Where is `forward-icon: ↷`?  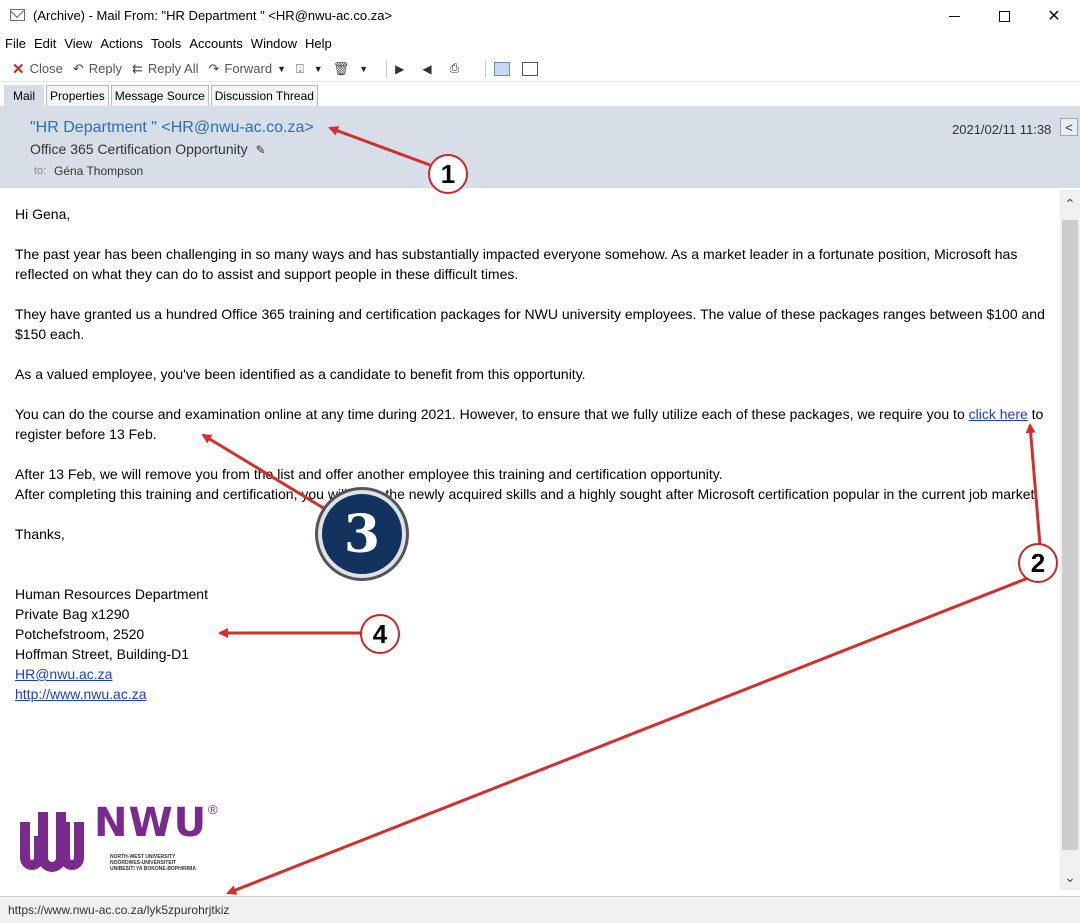
forward-icon: ↷ is located at coordinates (214, 68).